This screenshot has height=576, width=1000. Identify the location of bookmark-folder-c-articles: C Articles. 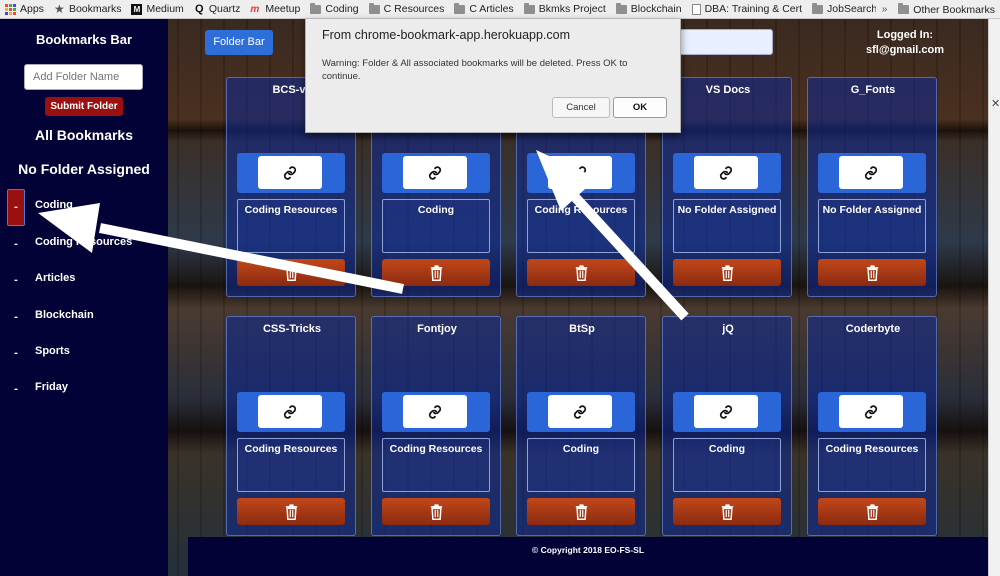
(483, 9).